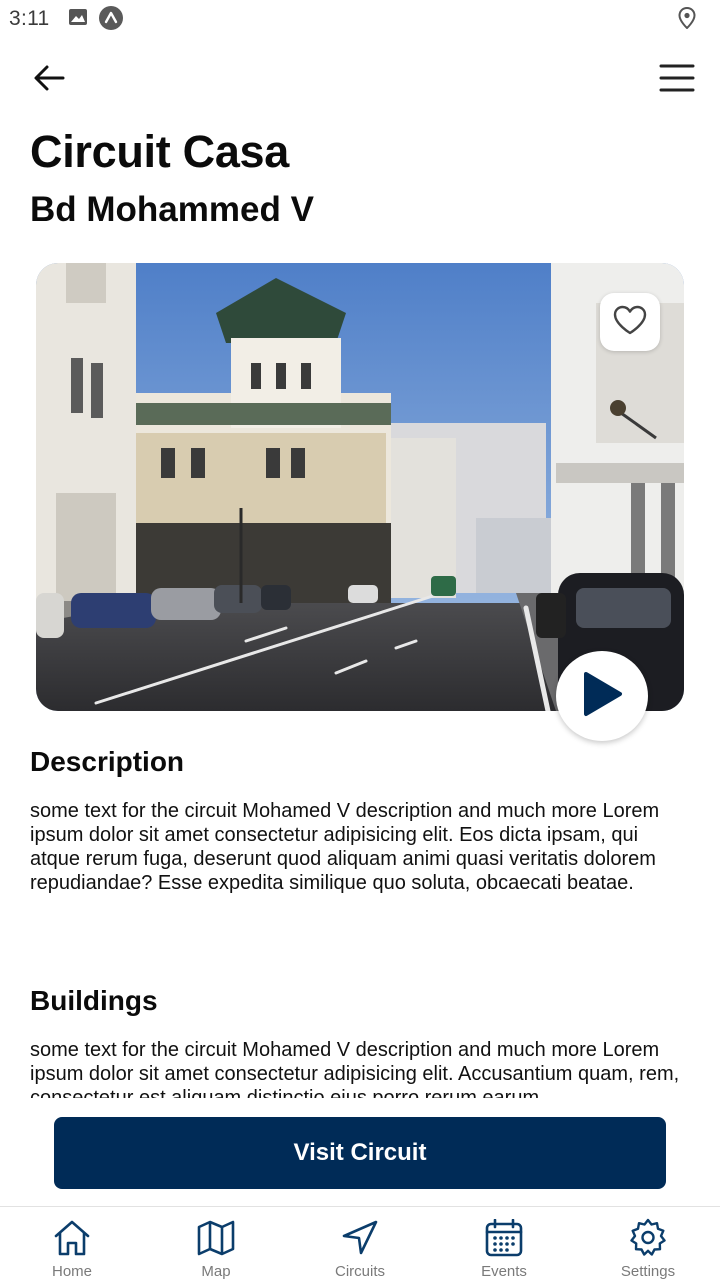  What do you see at coordinates (648, 1271) in the screenshot?
I see `nav-label-settings: Settings` at bounding box center [648, 1271].